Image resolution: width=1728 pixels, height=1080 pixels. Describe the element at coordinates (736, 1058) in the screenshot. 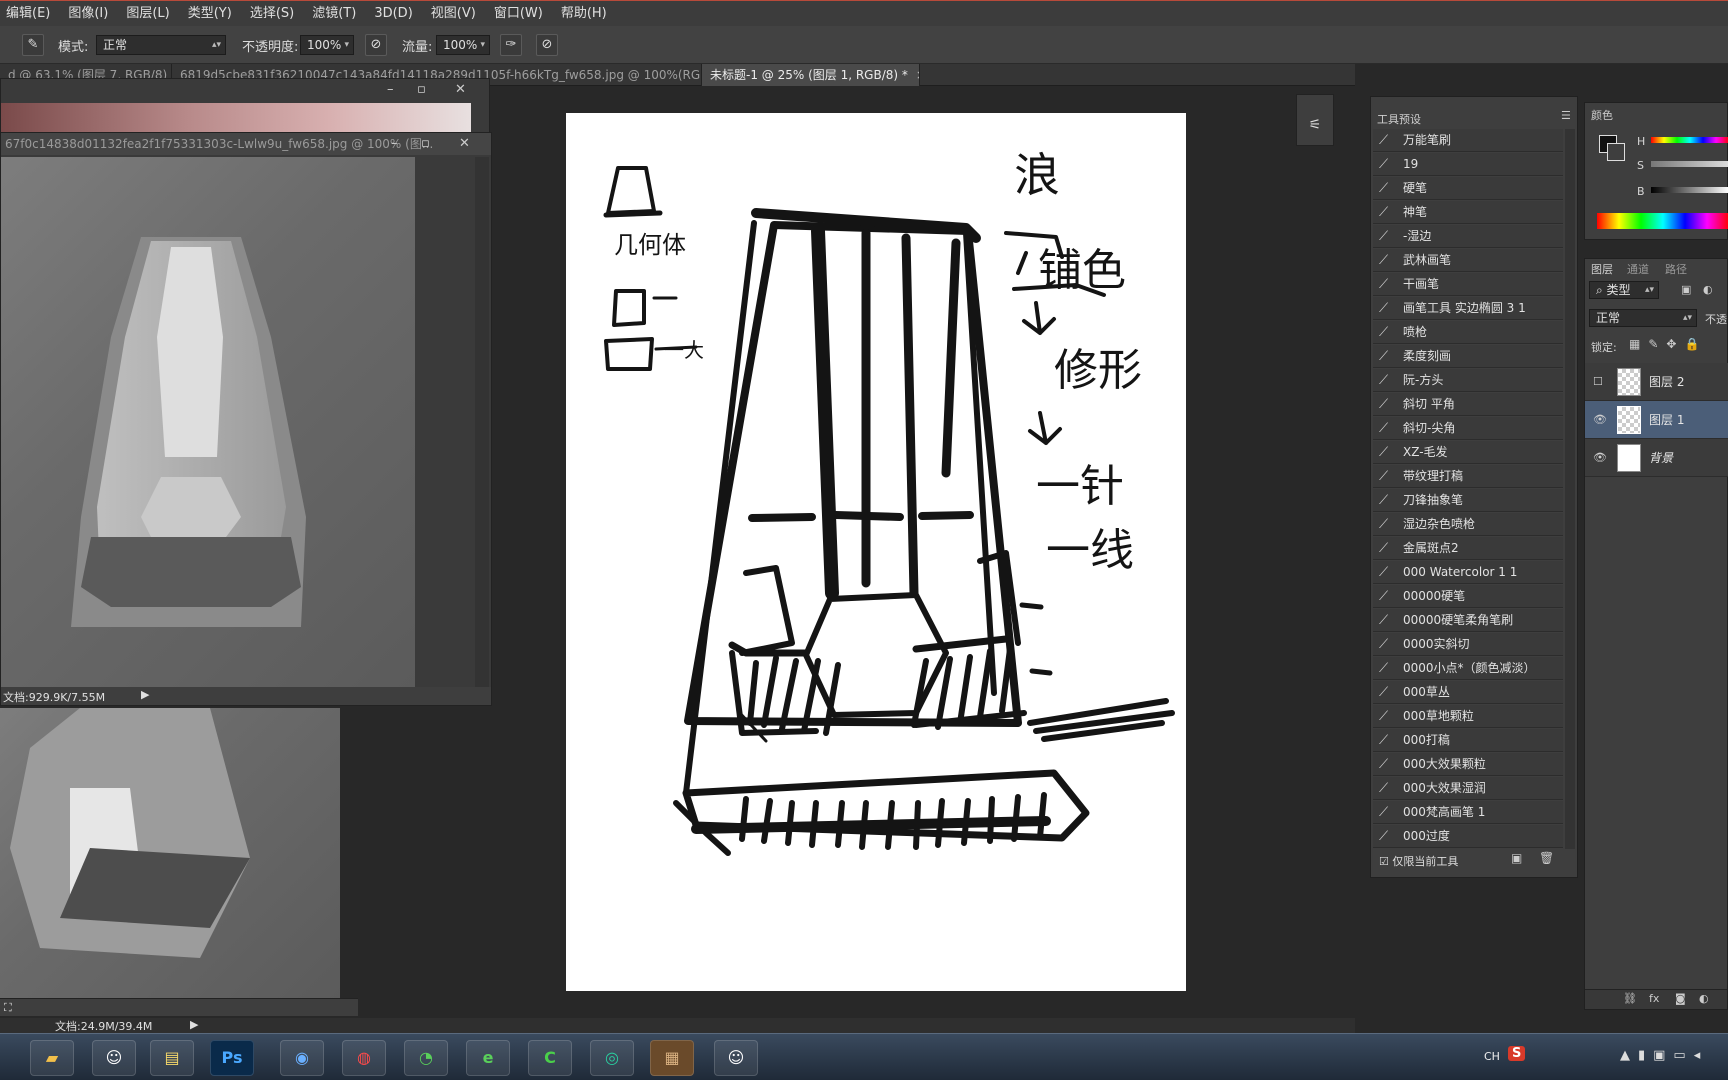

I see `qq-app-icon: ☺` at that location.